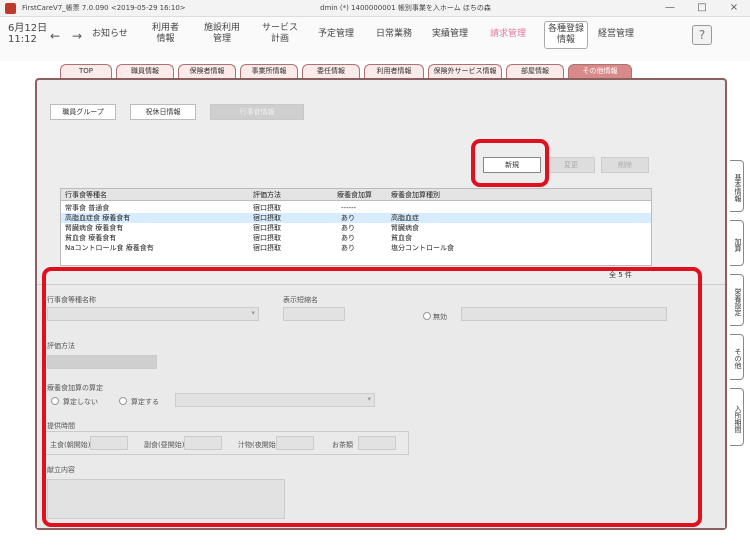  Describe the element at coordinates (267, 195) in the screenshot. I see `column-header-method: 評価方法` at that location.